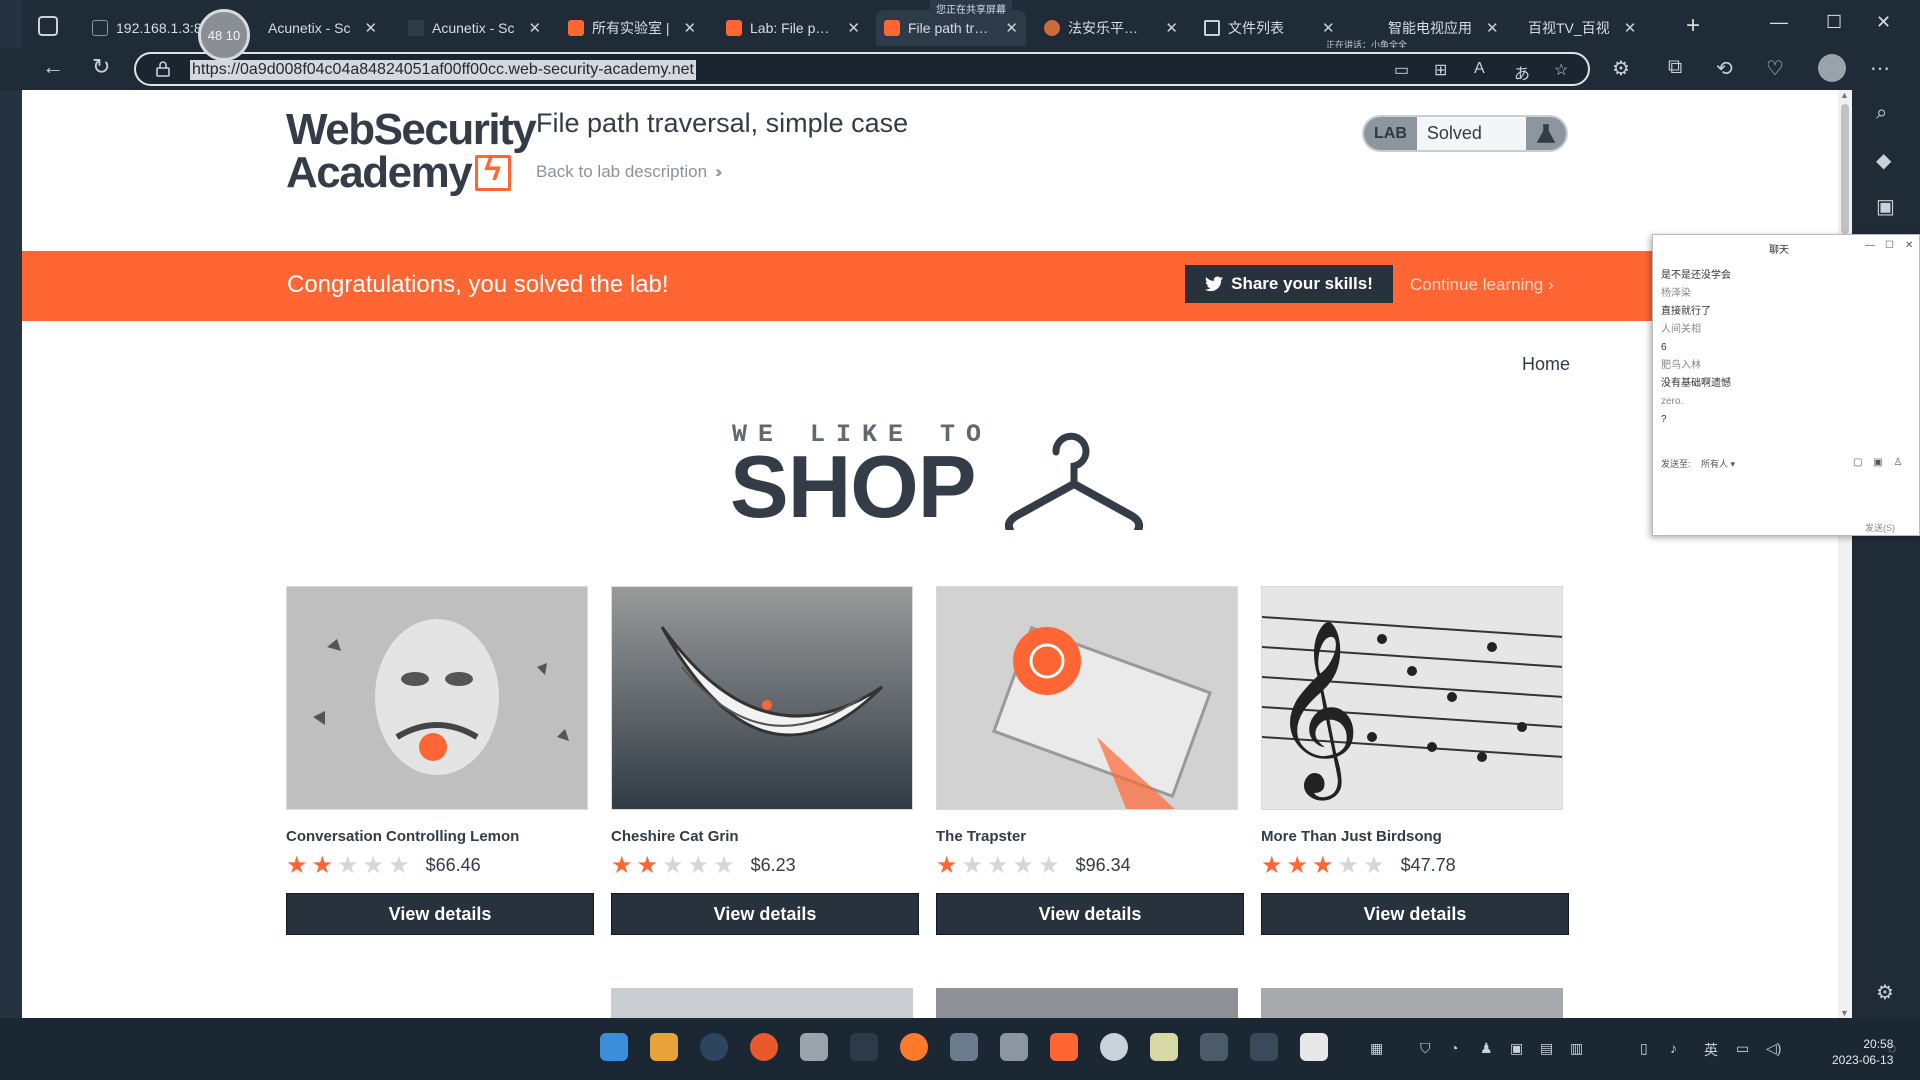 This screenshot has height=1080, width=1920. I want to click on start-windows-icon, so click(614, 1047).